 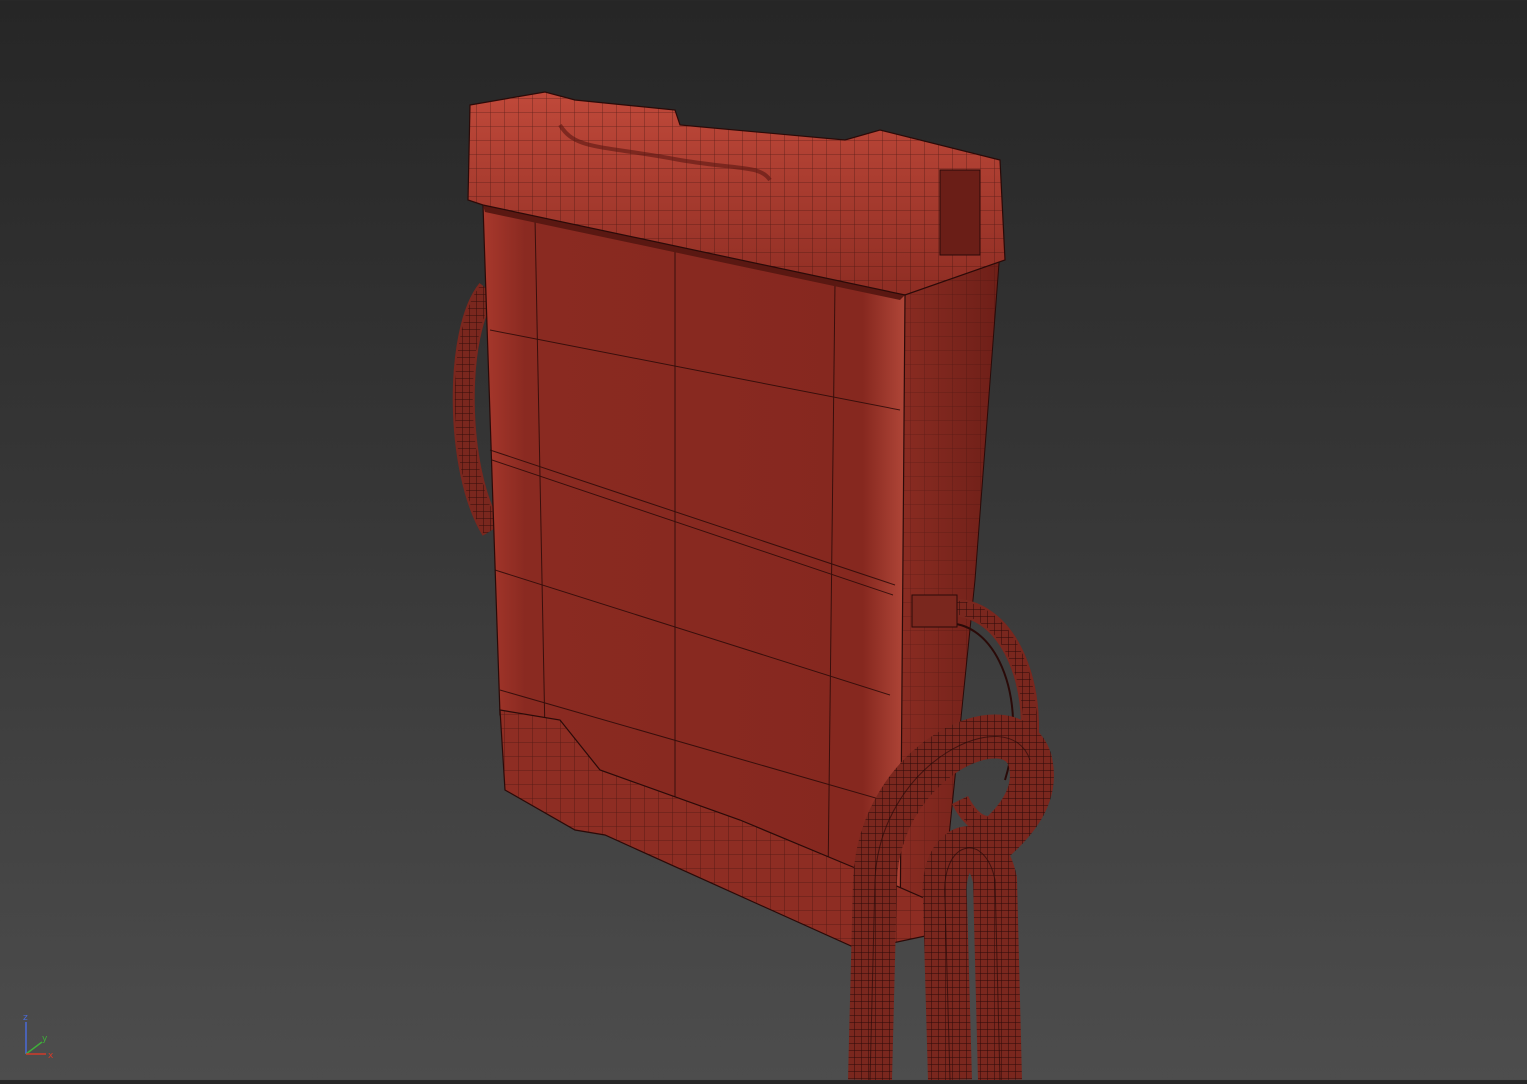 I want to click on y-axis-line, so click(x=34, y=1048).